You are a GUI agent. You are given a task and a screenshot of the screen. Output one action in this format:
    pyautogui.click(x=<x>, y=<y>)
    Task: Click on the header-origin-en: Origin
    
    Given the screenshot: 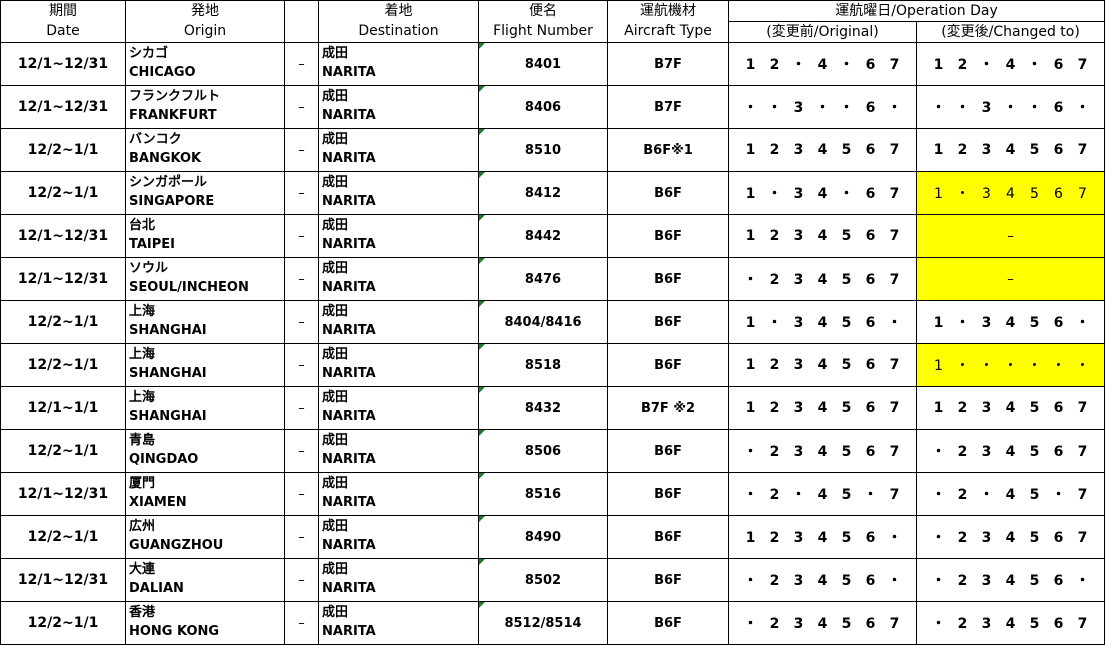 What is the action you would take?
    pyautogui.click(x=205, y=32)
    